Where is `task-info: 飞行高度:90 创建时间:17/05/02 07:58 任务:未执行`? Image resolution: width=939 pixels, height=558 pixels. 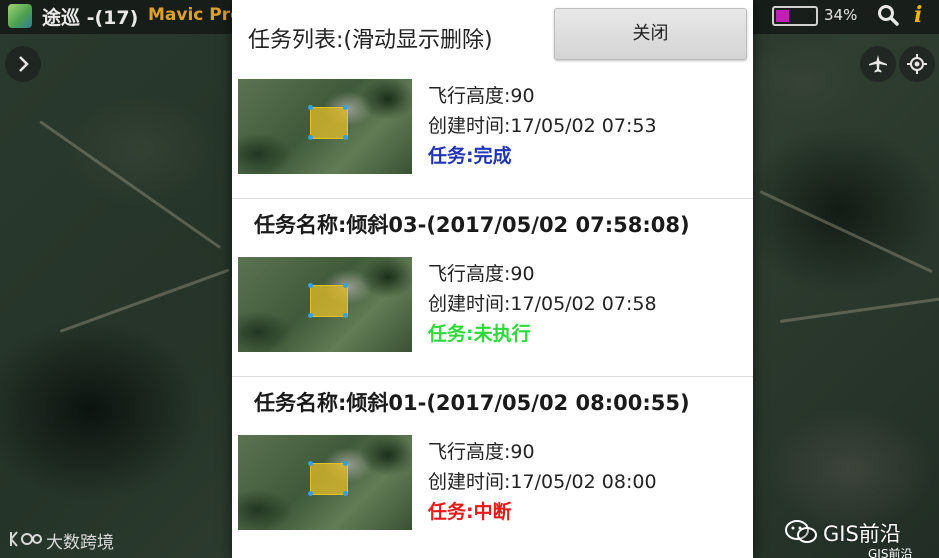
task-info: 飞行高度:90 创建时间:17/05/02 07:58 任务:未执行 is located at coordinates (542, 304).